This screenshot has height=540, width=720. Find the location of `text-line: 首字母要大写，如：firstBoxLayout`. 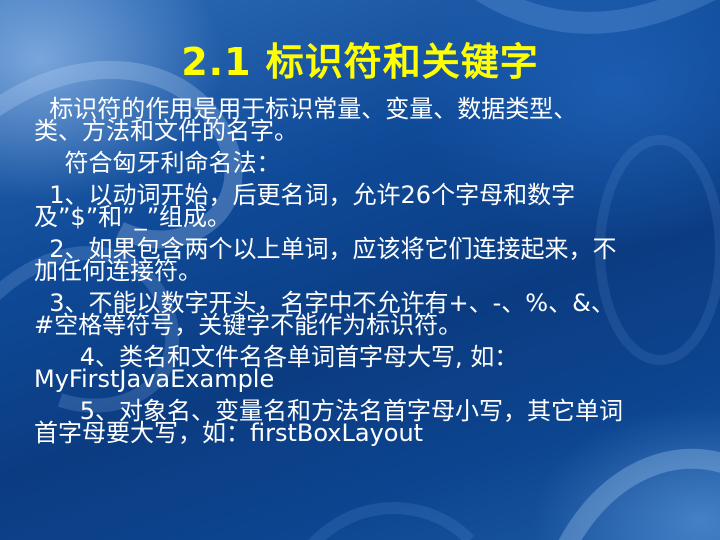

text-line: 首字母要大写，如：firstBoxLayout is located at coordinates (229, 433).